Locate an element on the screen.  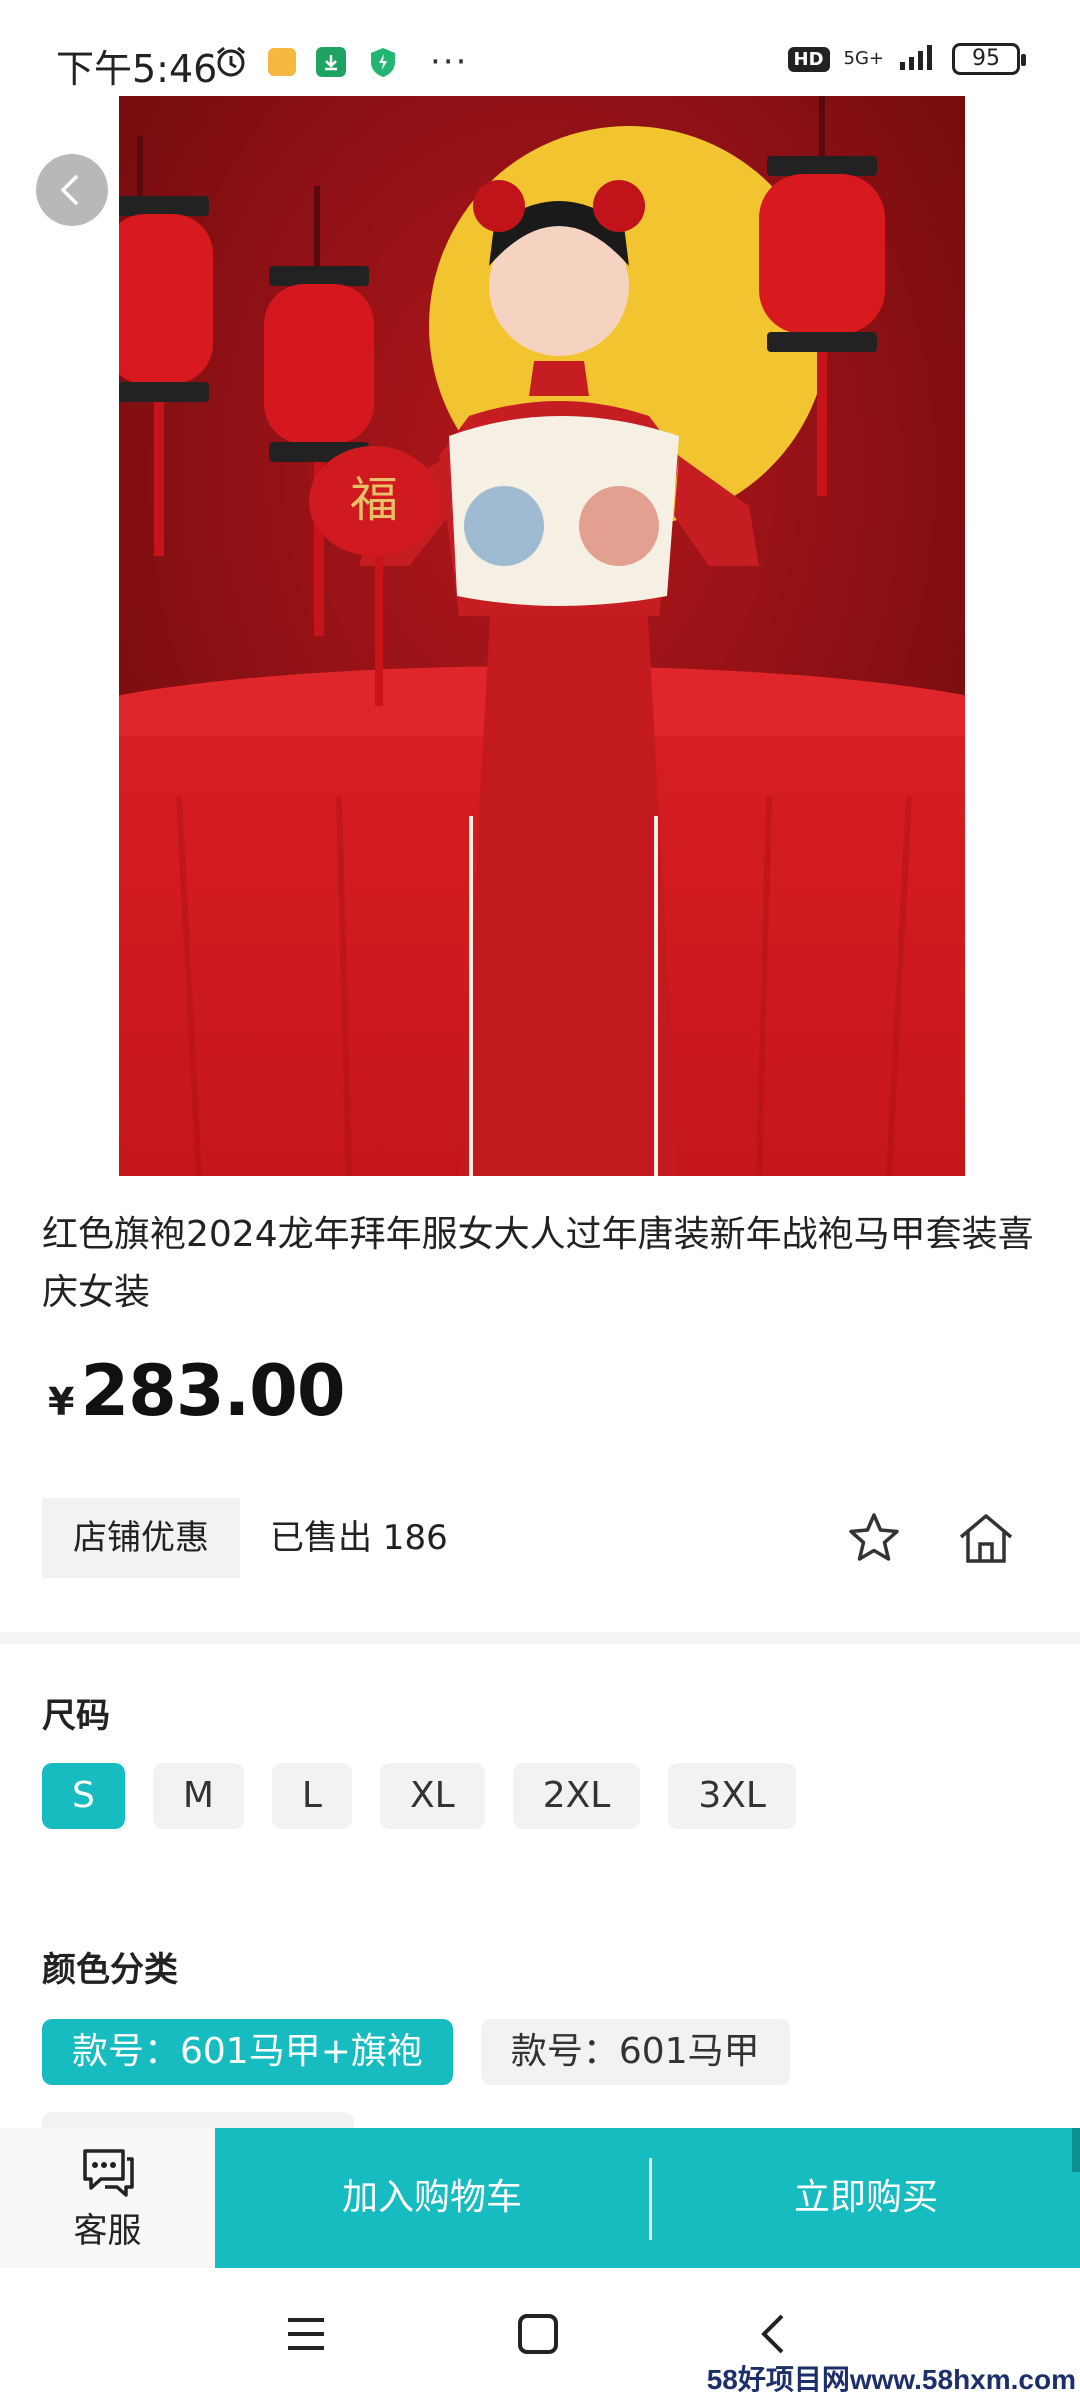
back-arrow-icon is located at coordinates (772, 2334).